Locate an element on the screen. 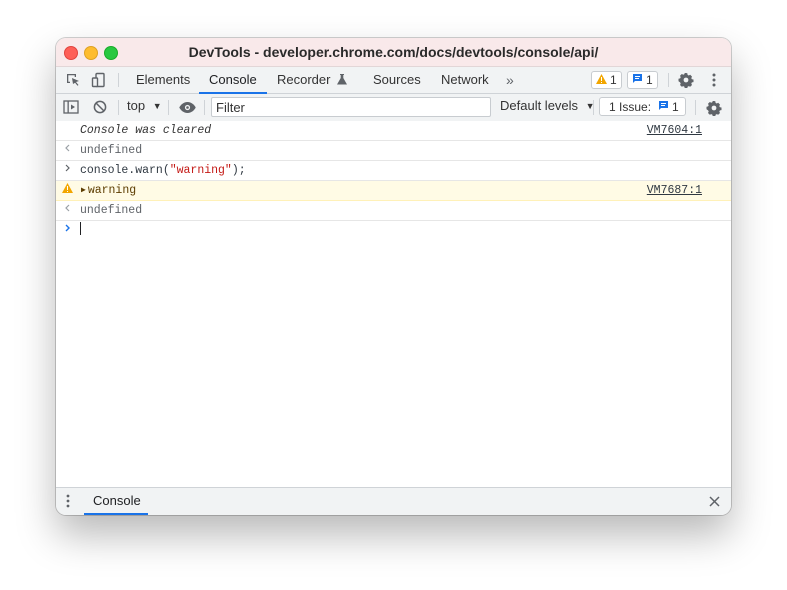 Image resolution: width=787 pixels, height=590 pixels. messages-badge: 1 is located at coordinates (642, 80).